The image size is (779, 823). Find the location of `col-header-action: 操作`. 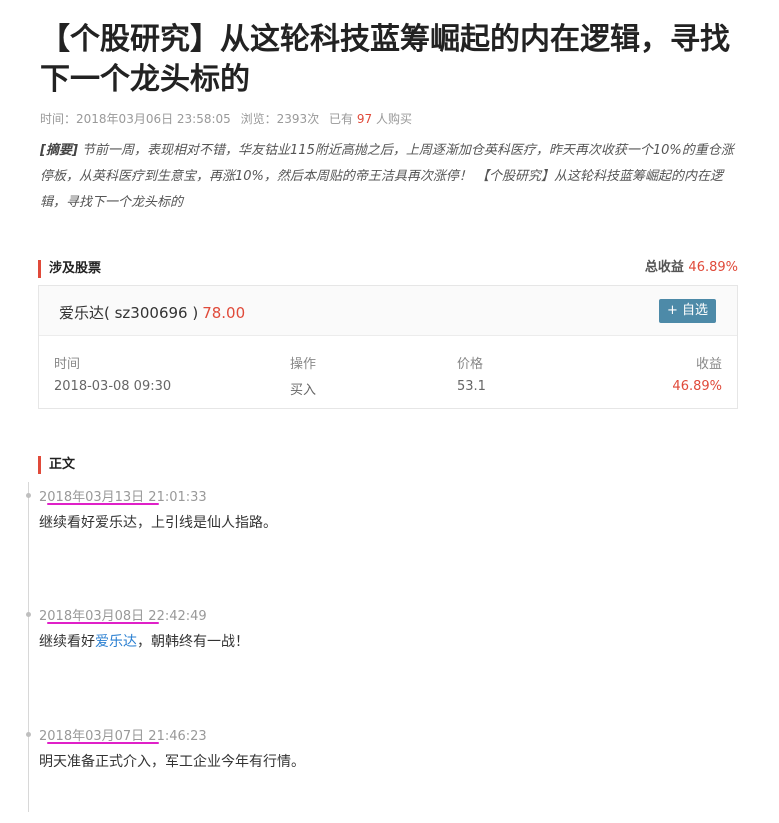

col-header-action: 操作 is located at coordinates (303, 364).